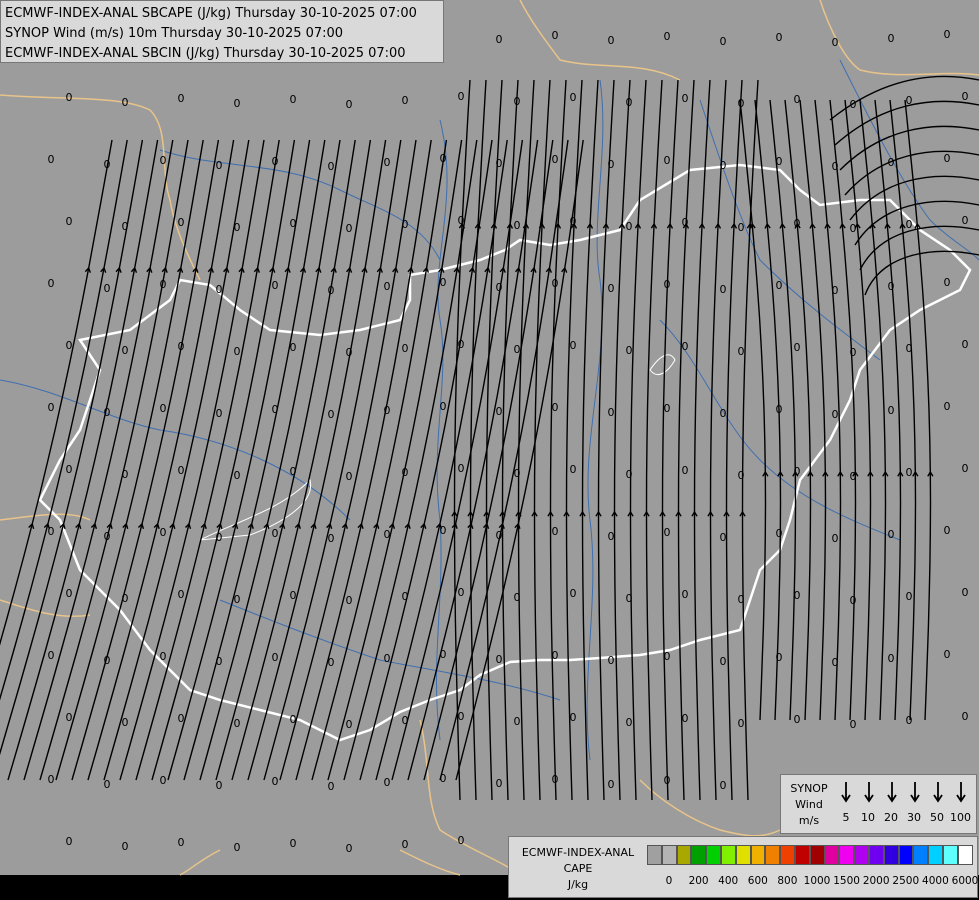  Describe the element at coordinates (669, 881) in the screenshot. I see `cape-tick-label: 0` at that location.